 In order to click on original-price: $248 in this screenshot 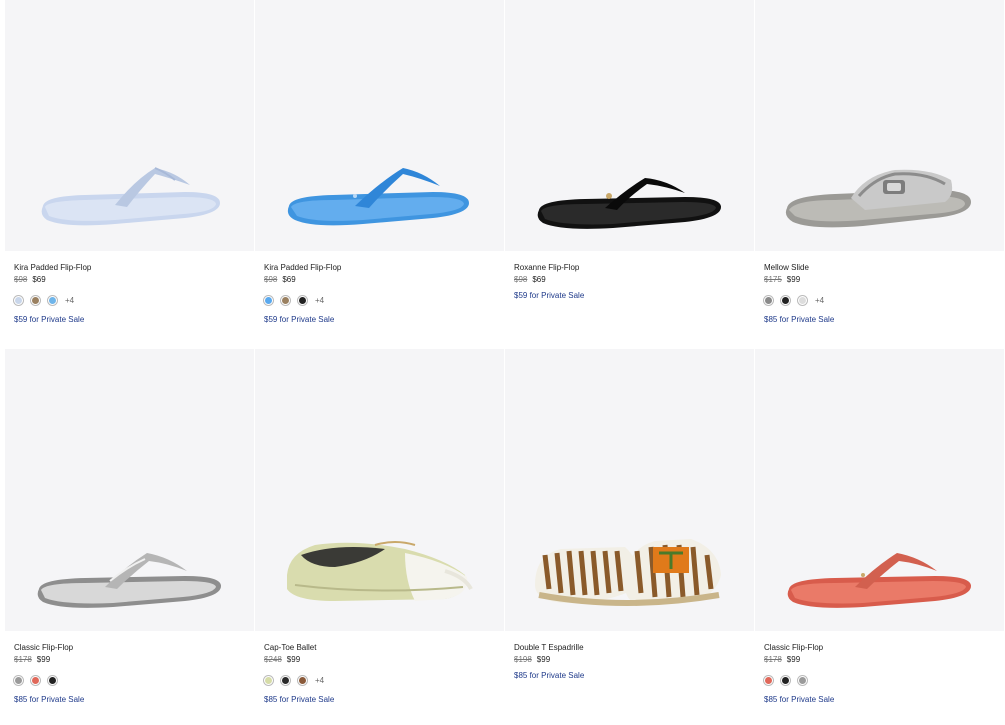, I will do `click(273, 659)`.